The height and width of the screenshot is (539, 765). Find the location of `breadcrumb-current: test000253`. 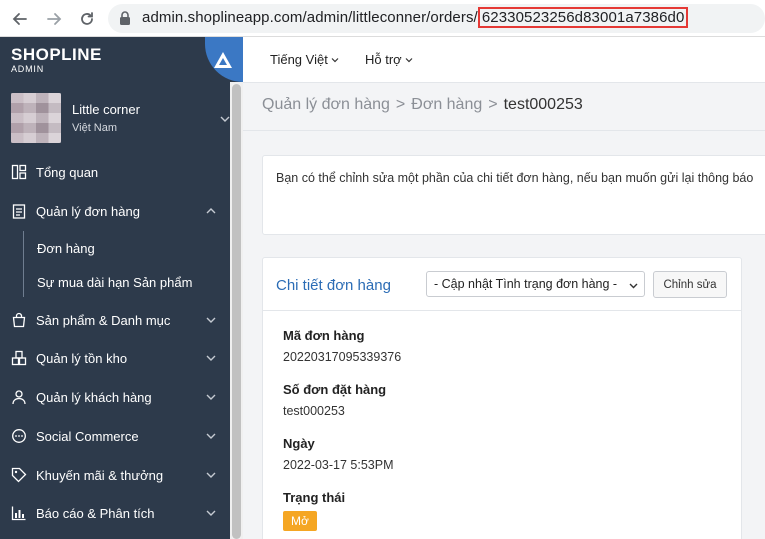

breadcrumb-current: test000253 is located at coordinates (543, 104).